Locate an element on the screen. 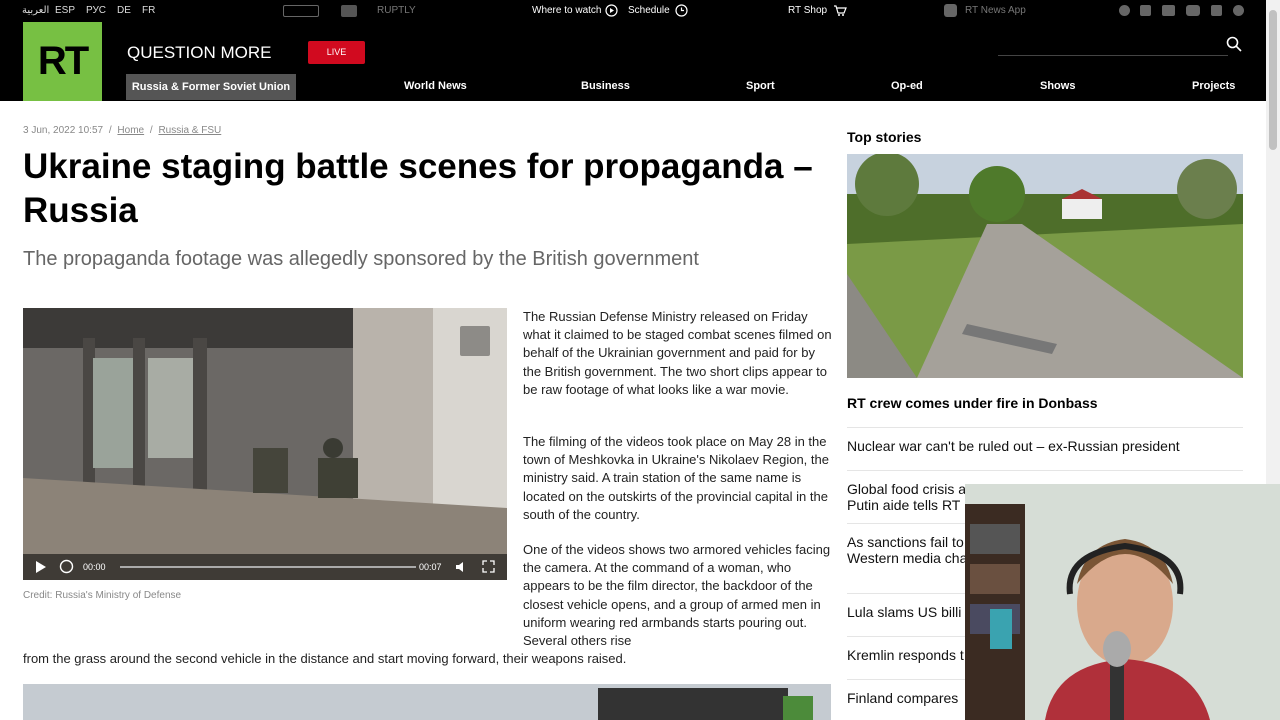 This screenshot has width=1280, height=720. article-meta: 3 Jun, 2022 10:57 / Home / Russia & FSU is located at coordinates (122, 130).